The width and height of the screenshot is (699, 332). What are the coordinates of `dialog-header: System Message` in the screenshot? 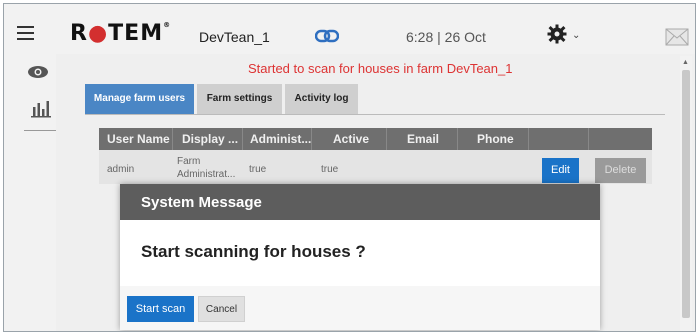 It's located at (360, 202).